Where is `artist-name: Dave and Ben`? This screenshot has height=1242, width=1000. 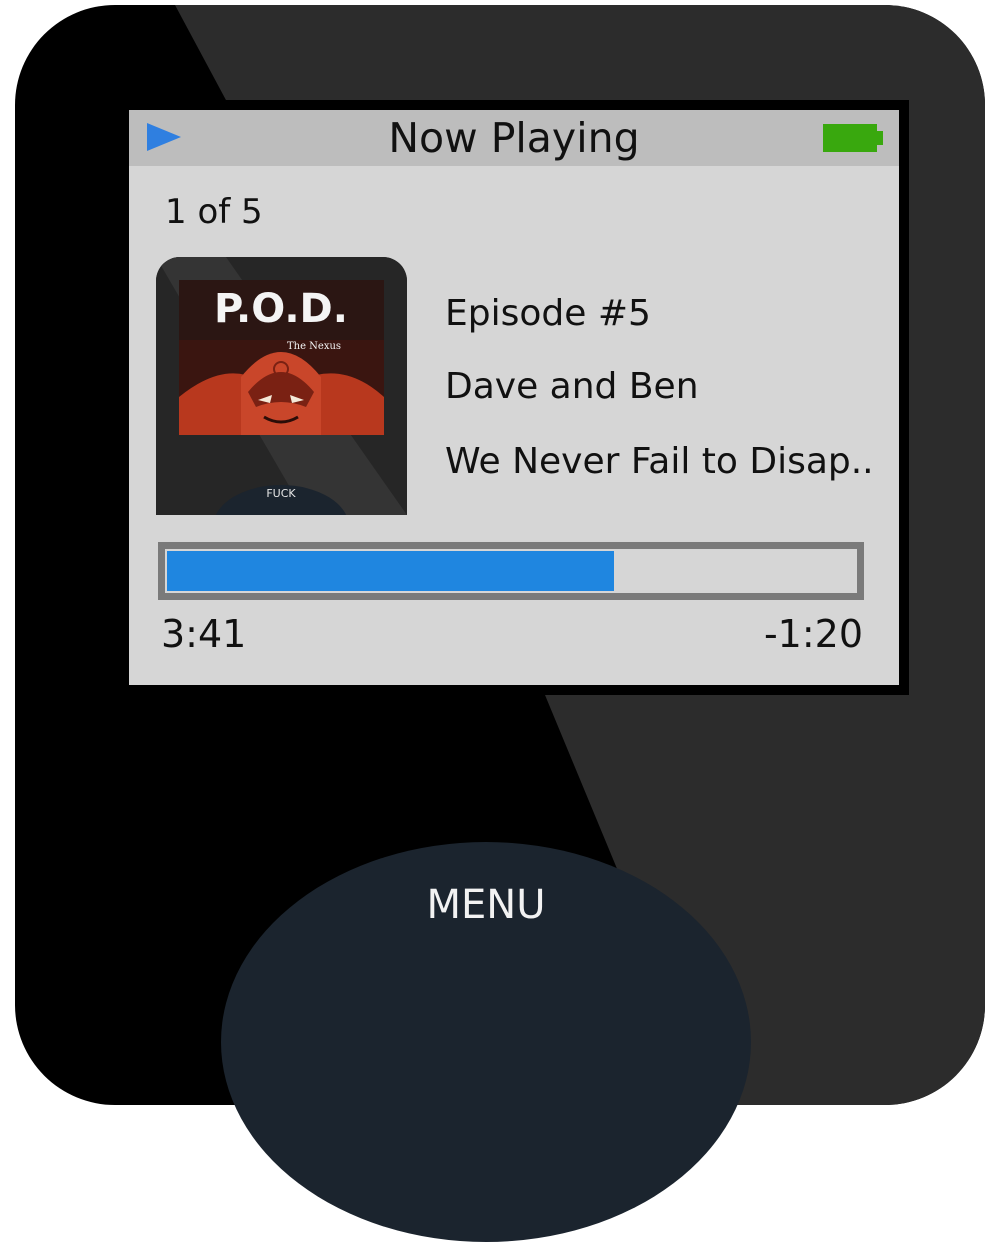 artist-name: Dave and Ben is located at coordinates (572, 386).